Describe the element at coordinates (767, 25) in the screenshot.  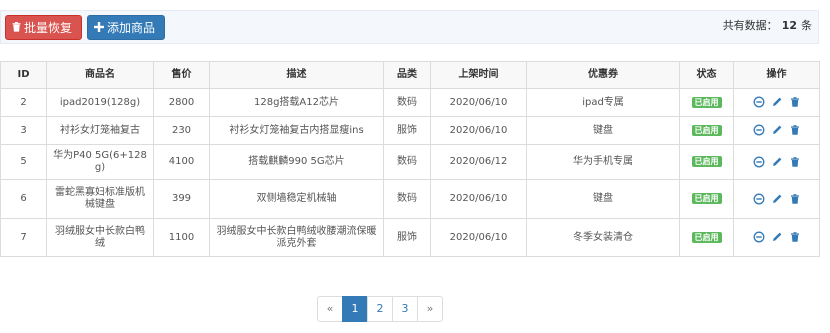
I see `total-count: 共有数据： 12 条` at that location.